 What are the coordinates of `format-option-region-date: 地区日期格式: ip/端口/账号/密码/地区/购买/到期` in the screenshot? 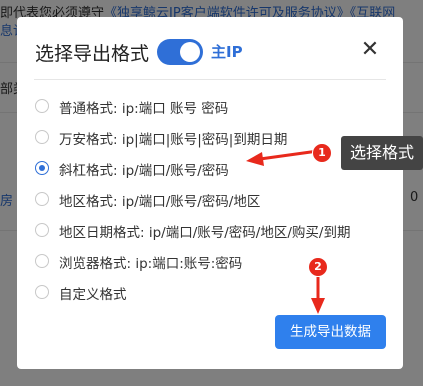 It's located at (205, 231).